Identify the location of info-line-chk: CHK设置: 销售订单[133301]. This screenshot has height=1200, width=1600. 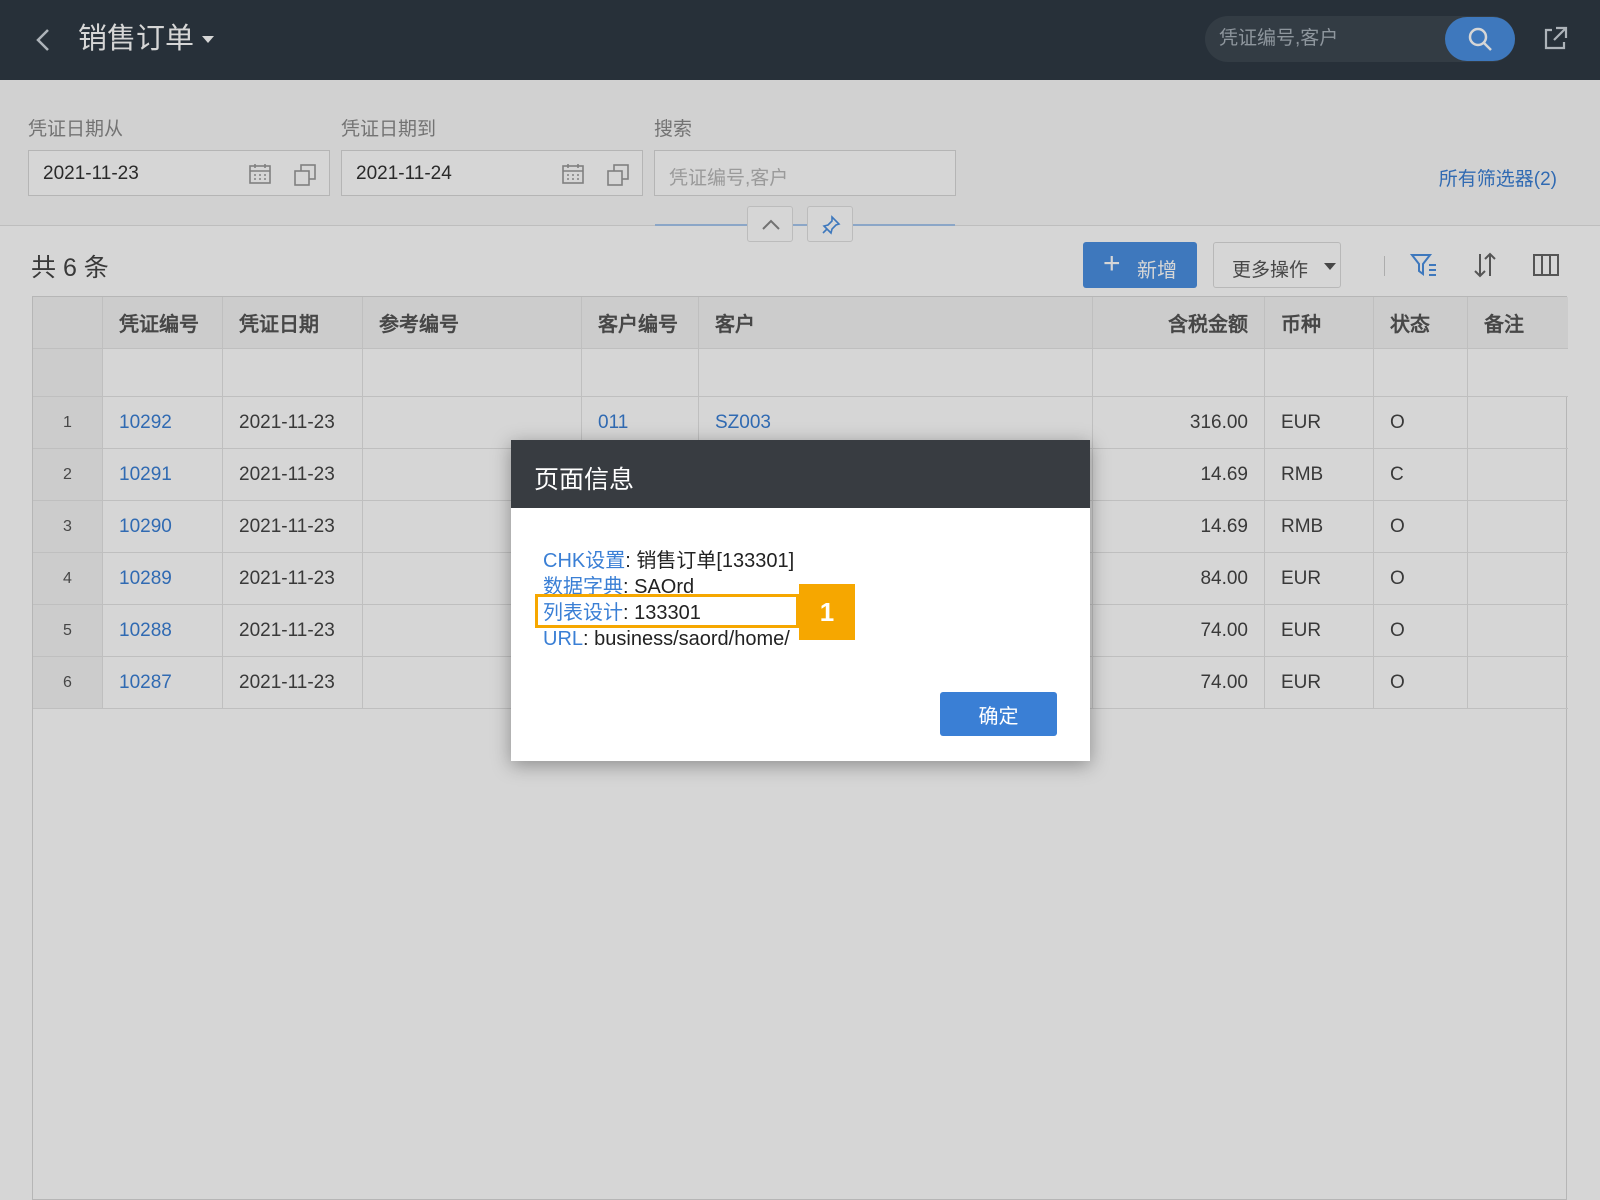
(669, 561).